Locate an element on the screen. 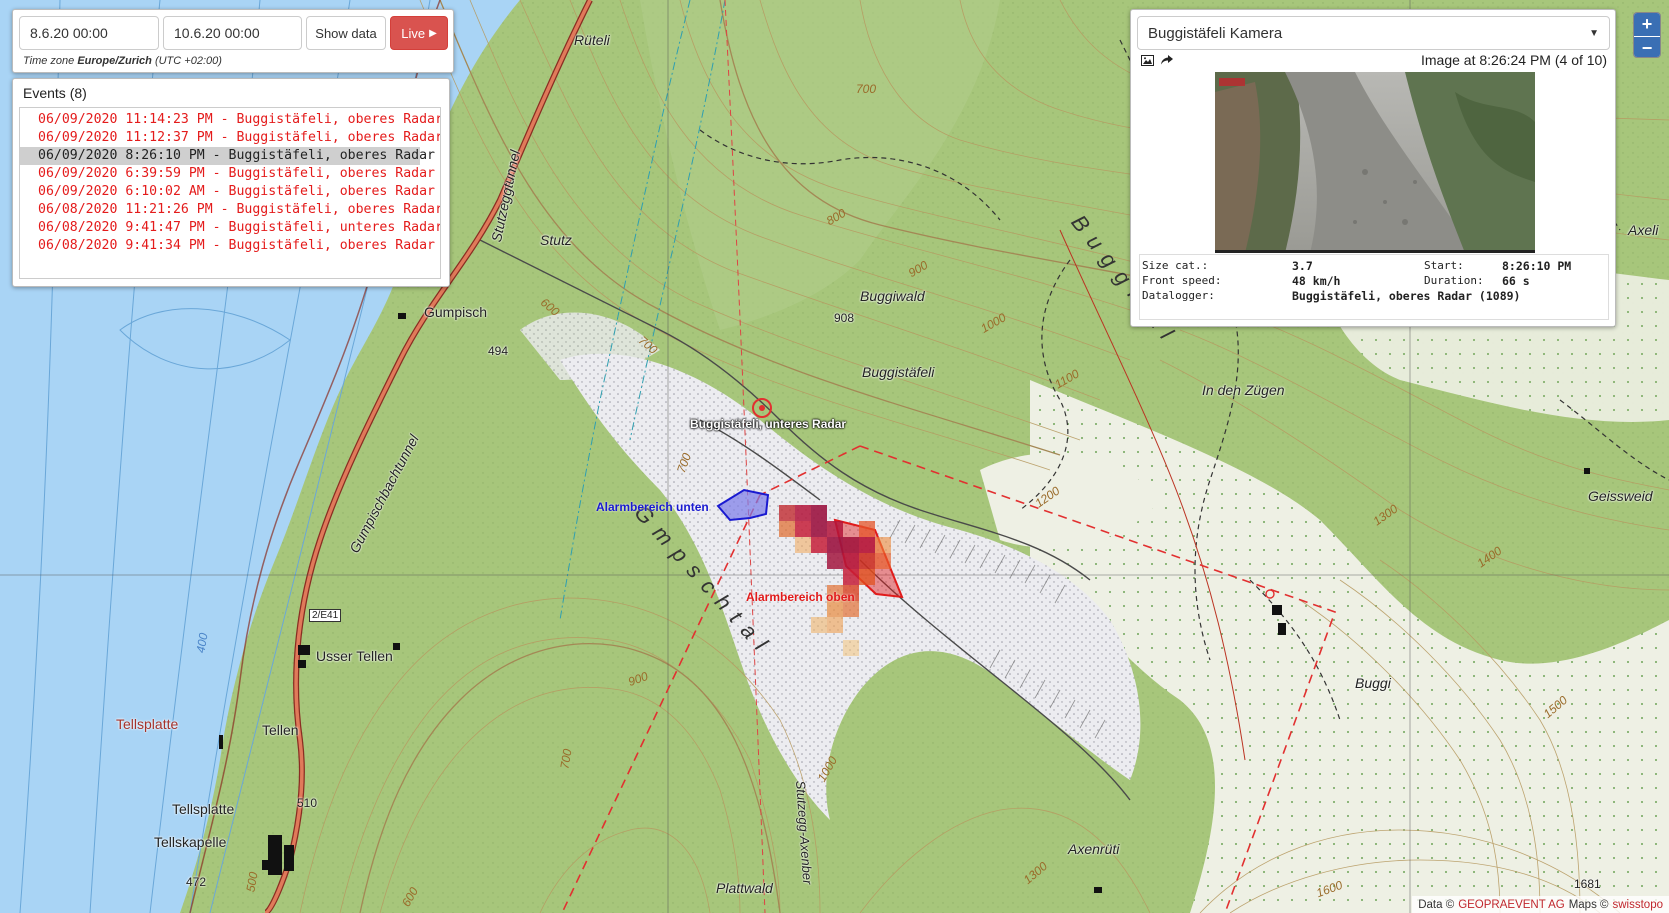 The image size is (1669, 913). height-908: 908 is located at coordinates (844, 318).